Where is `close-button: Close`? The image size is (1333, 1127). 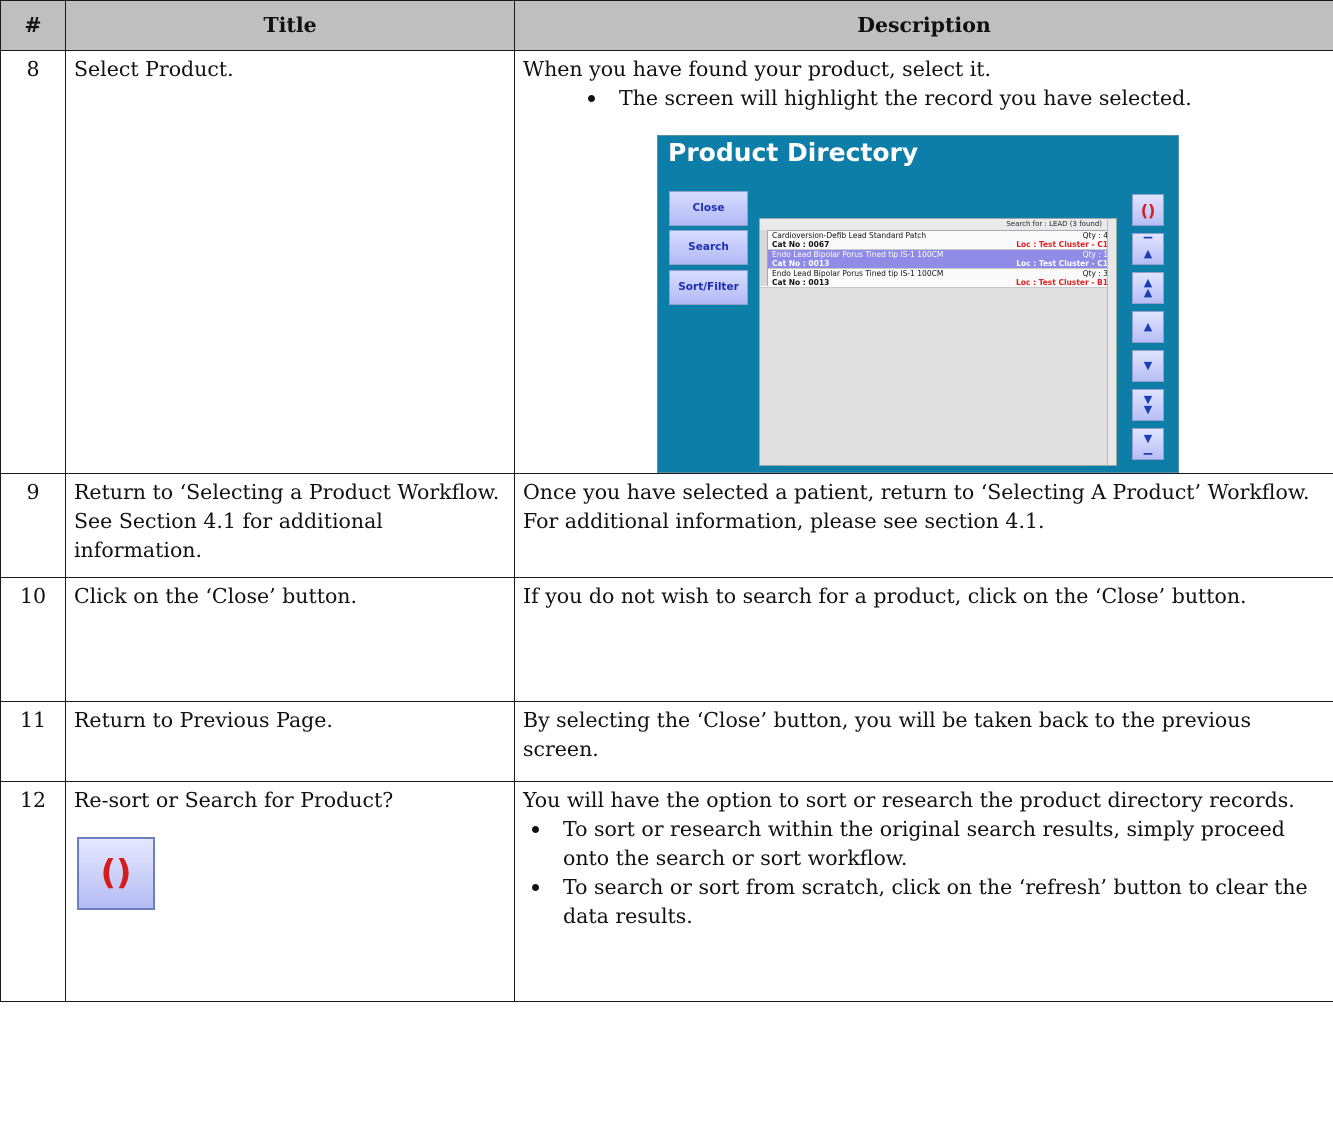
close-button: Close is located at coordinates (708, 208).